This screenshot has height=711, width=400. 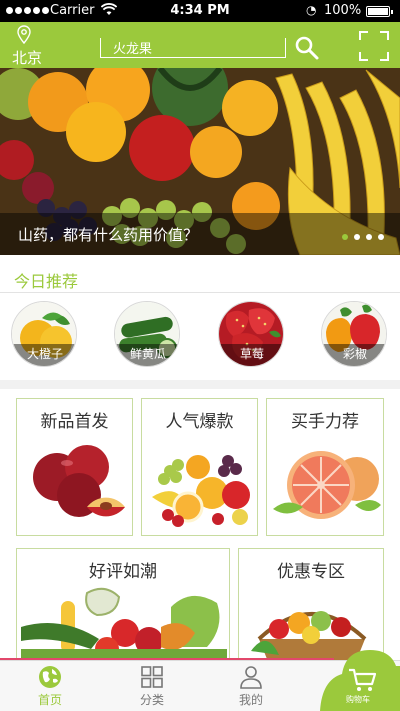 I want to click on plums-image, so click(x=79, y=481).